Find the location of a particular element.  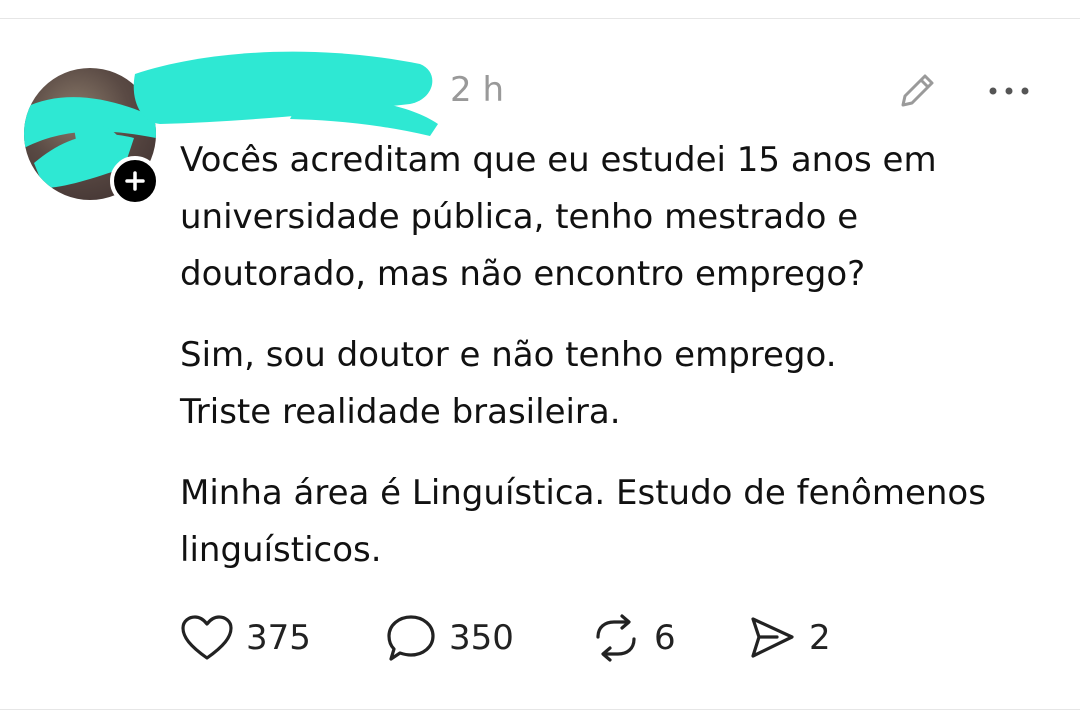

timestamp: 2 h is located at coordinates (477, 90).